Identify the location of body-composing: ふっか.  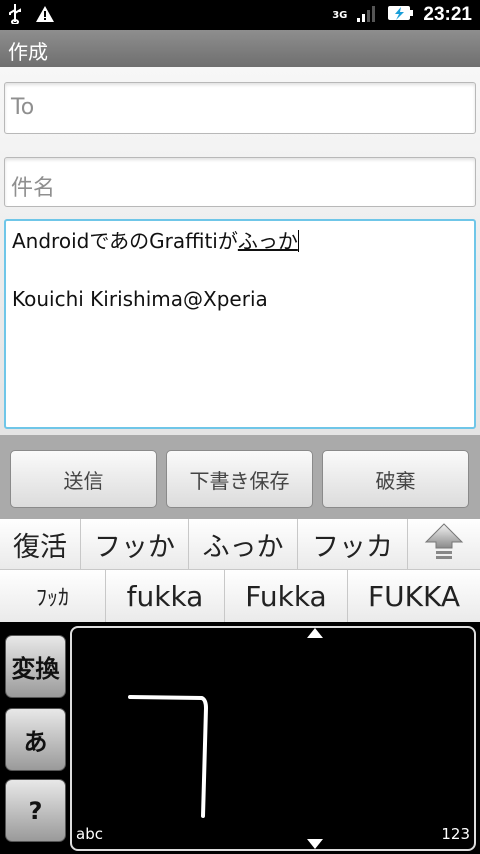
(267, 241).